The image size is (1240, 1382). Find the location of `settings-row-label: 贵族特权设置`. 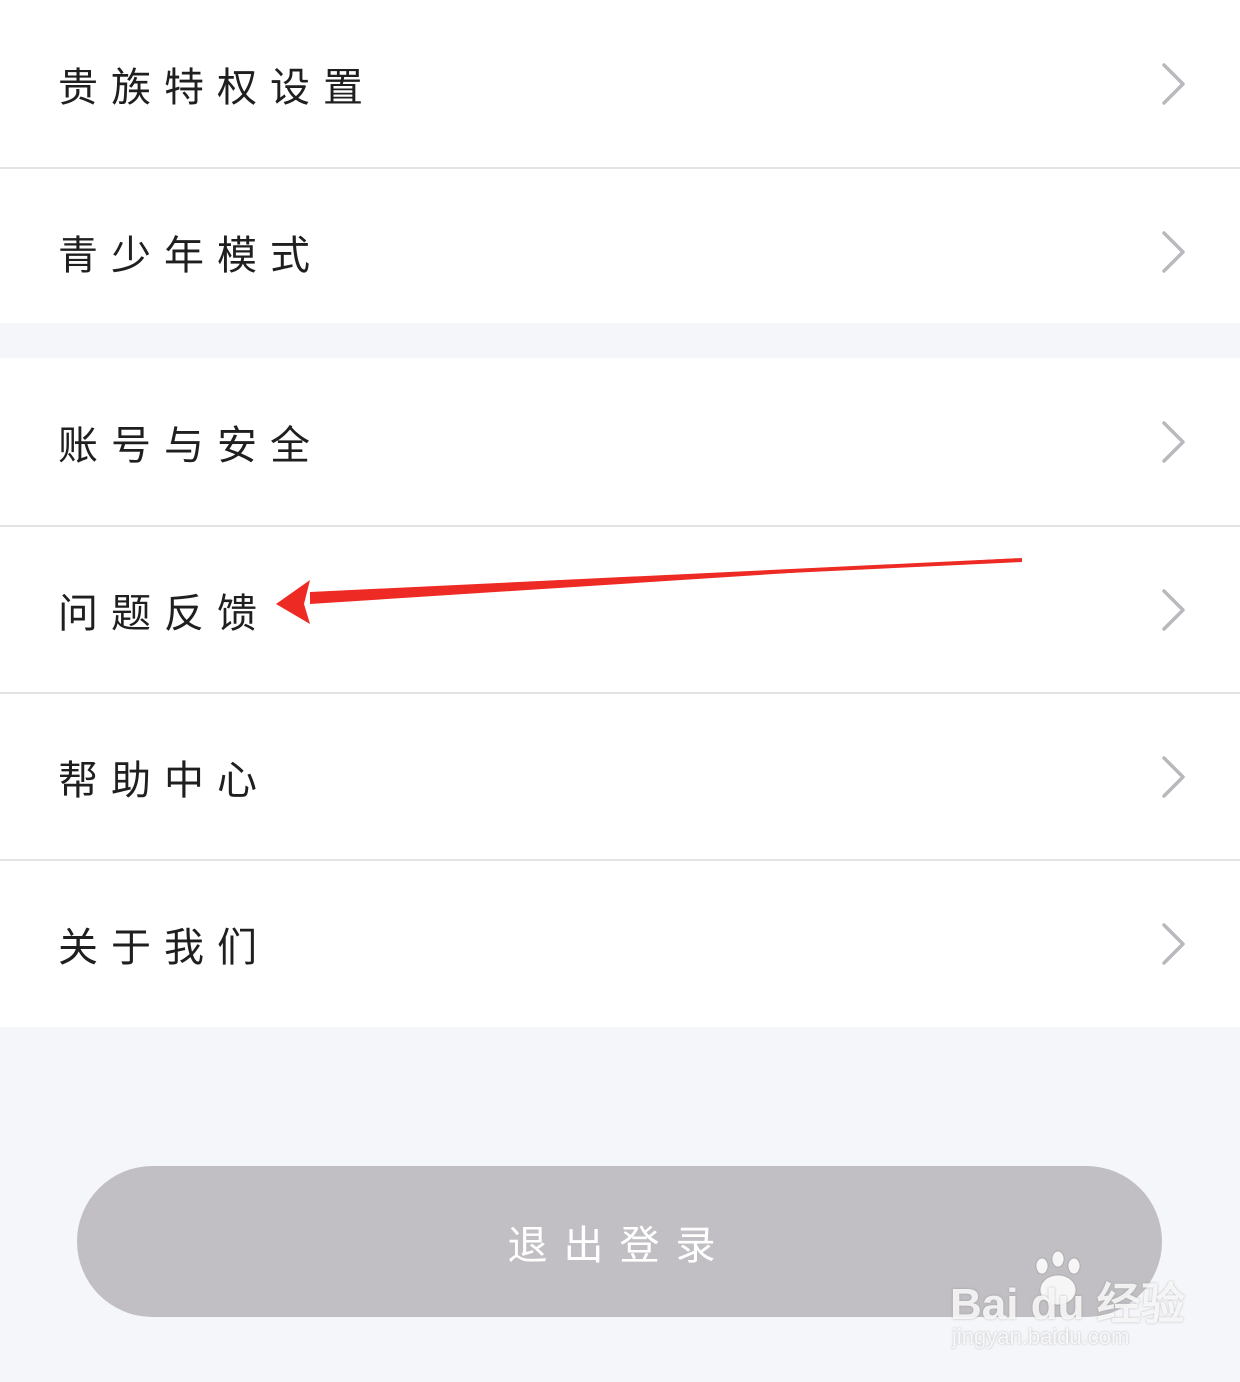

settings-row-label: 贵族特权设置 is located at coordinates (217, 87).